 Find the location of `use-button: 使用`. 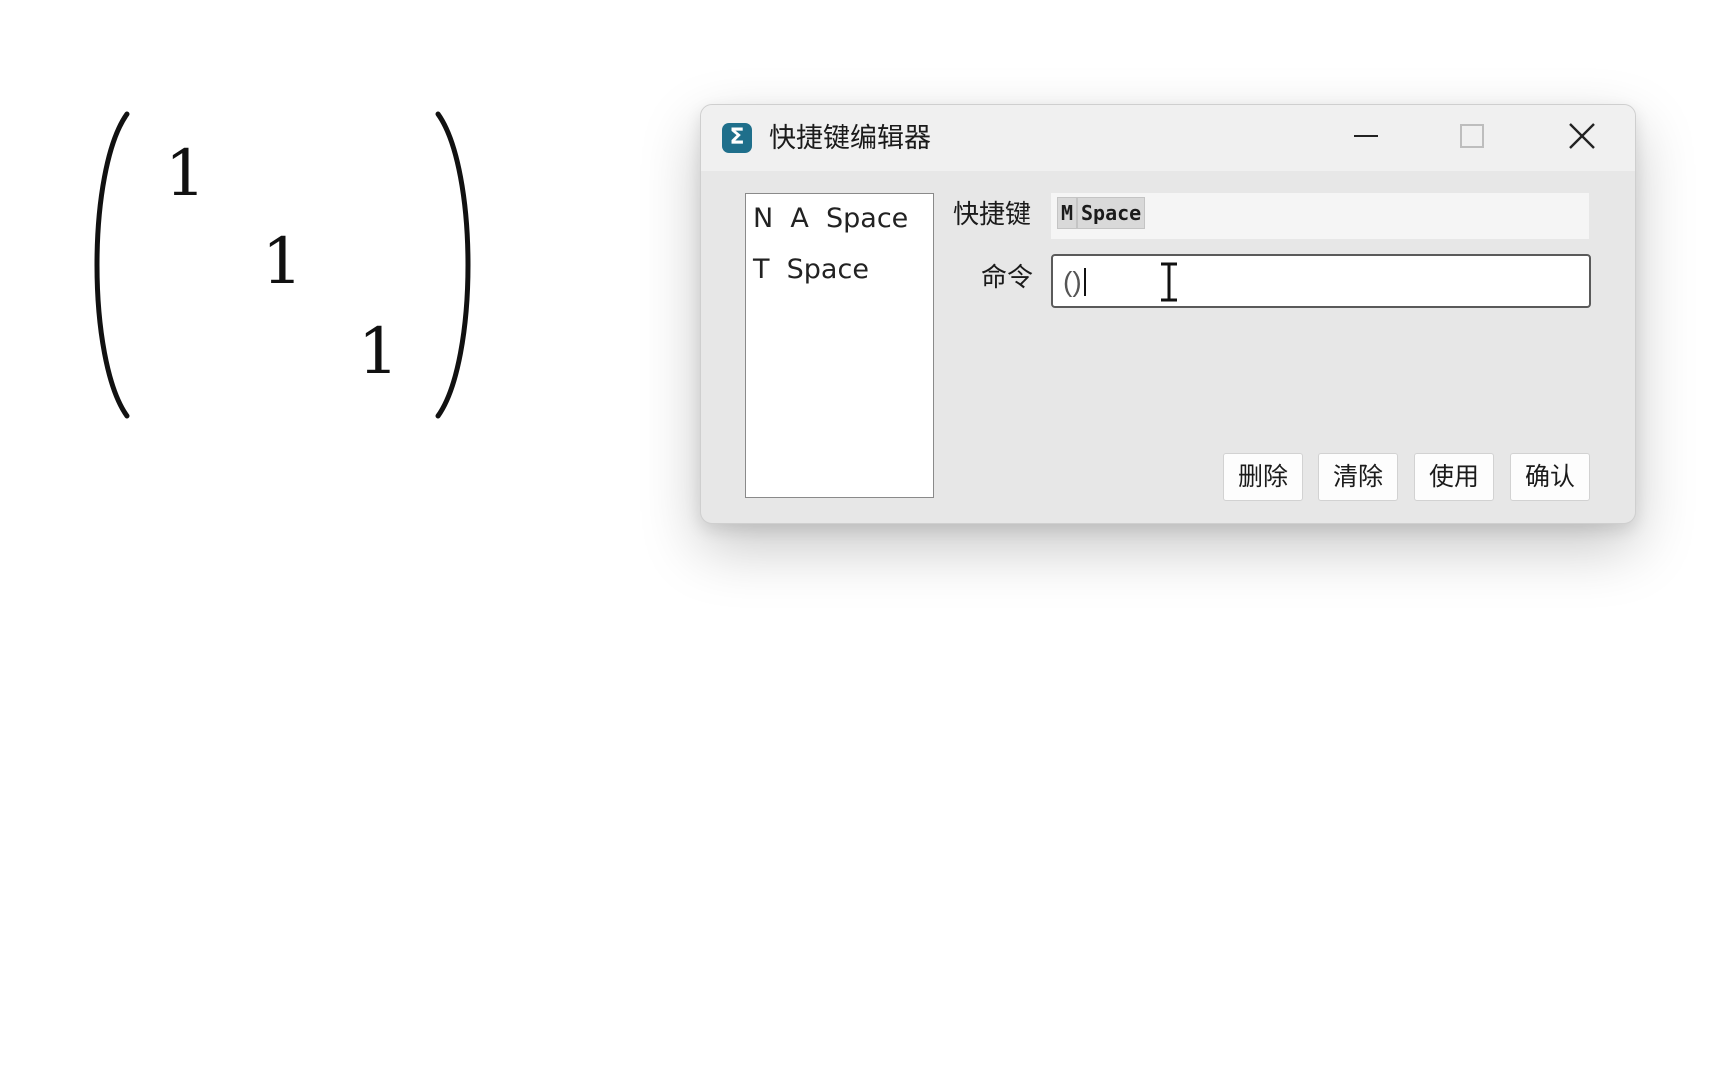

use-button: 使用 is located at coordinates (1454, 477).